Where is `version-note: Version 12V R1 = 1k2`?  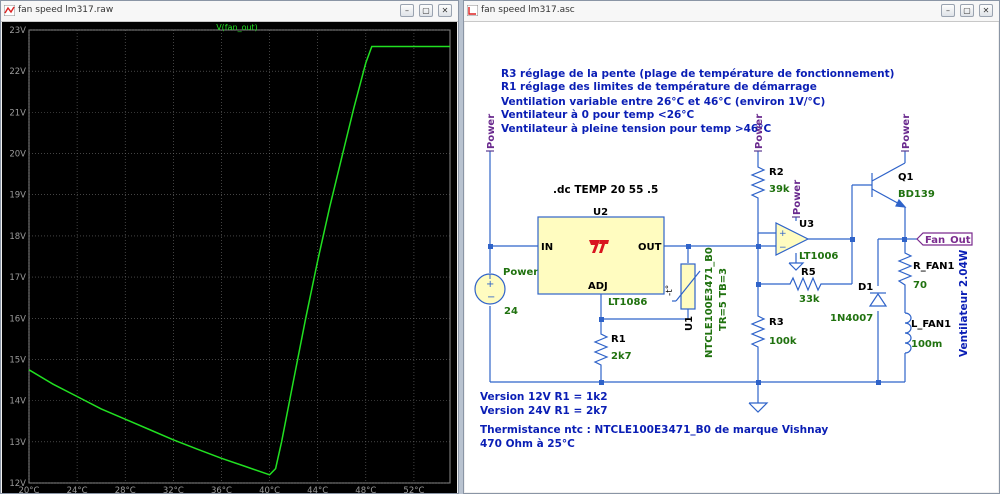 version-note: Version 12V R1 = 1k2 is located at coordinates (544, 397).